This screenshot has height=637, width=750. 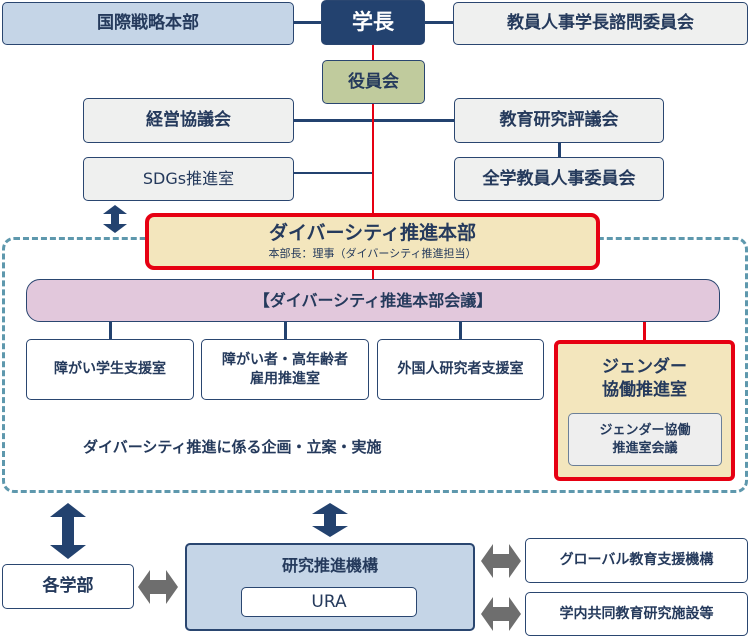 I want to click on shared-facilities-arrow-icon, so click(x=501, y=614).